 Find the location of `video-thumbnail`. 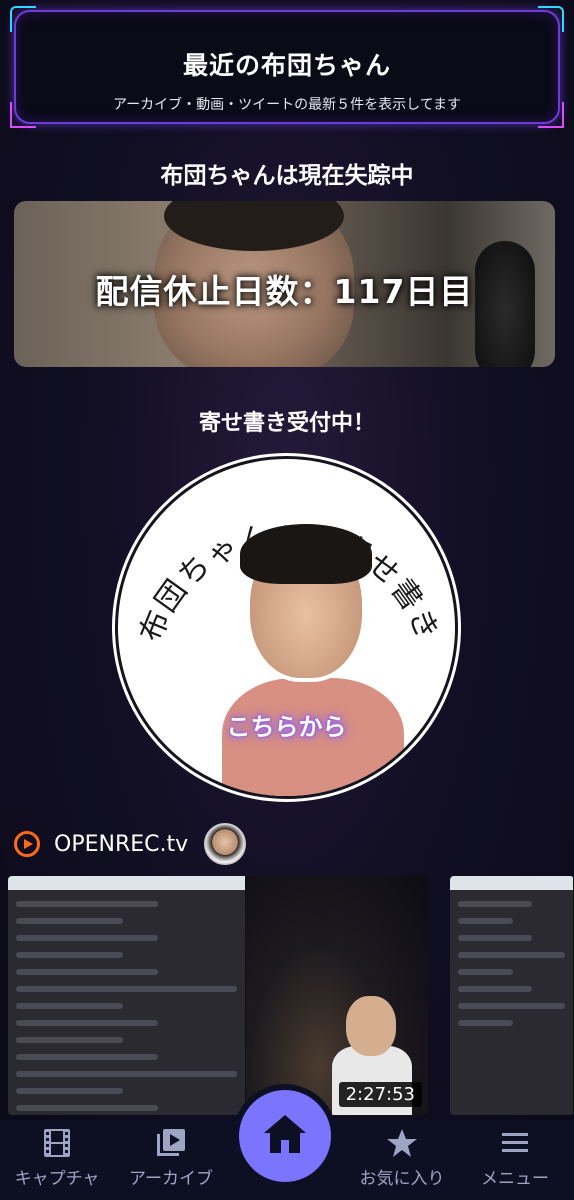

video-thumbnail is located at coordinates (512, 995).